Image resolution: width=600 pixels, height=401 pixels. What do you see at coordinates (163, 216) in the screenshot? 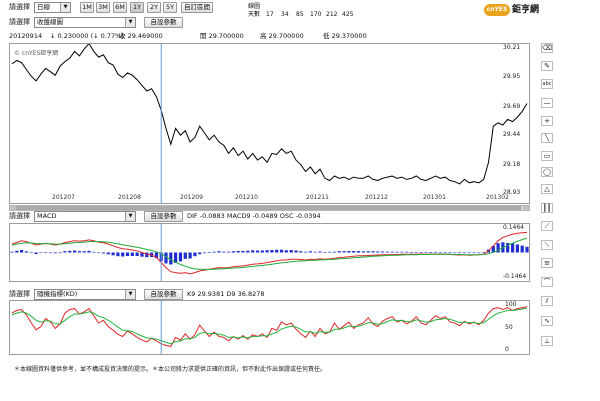
I see `macd-settings-button: 自設參數` at bounding box center [163, 216].